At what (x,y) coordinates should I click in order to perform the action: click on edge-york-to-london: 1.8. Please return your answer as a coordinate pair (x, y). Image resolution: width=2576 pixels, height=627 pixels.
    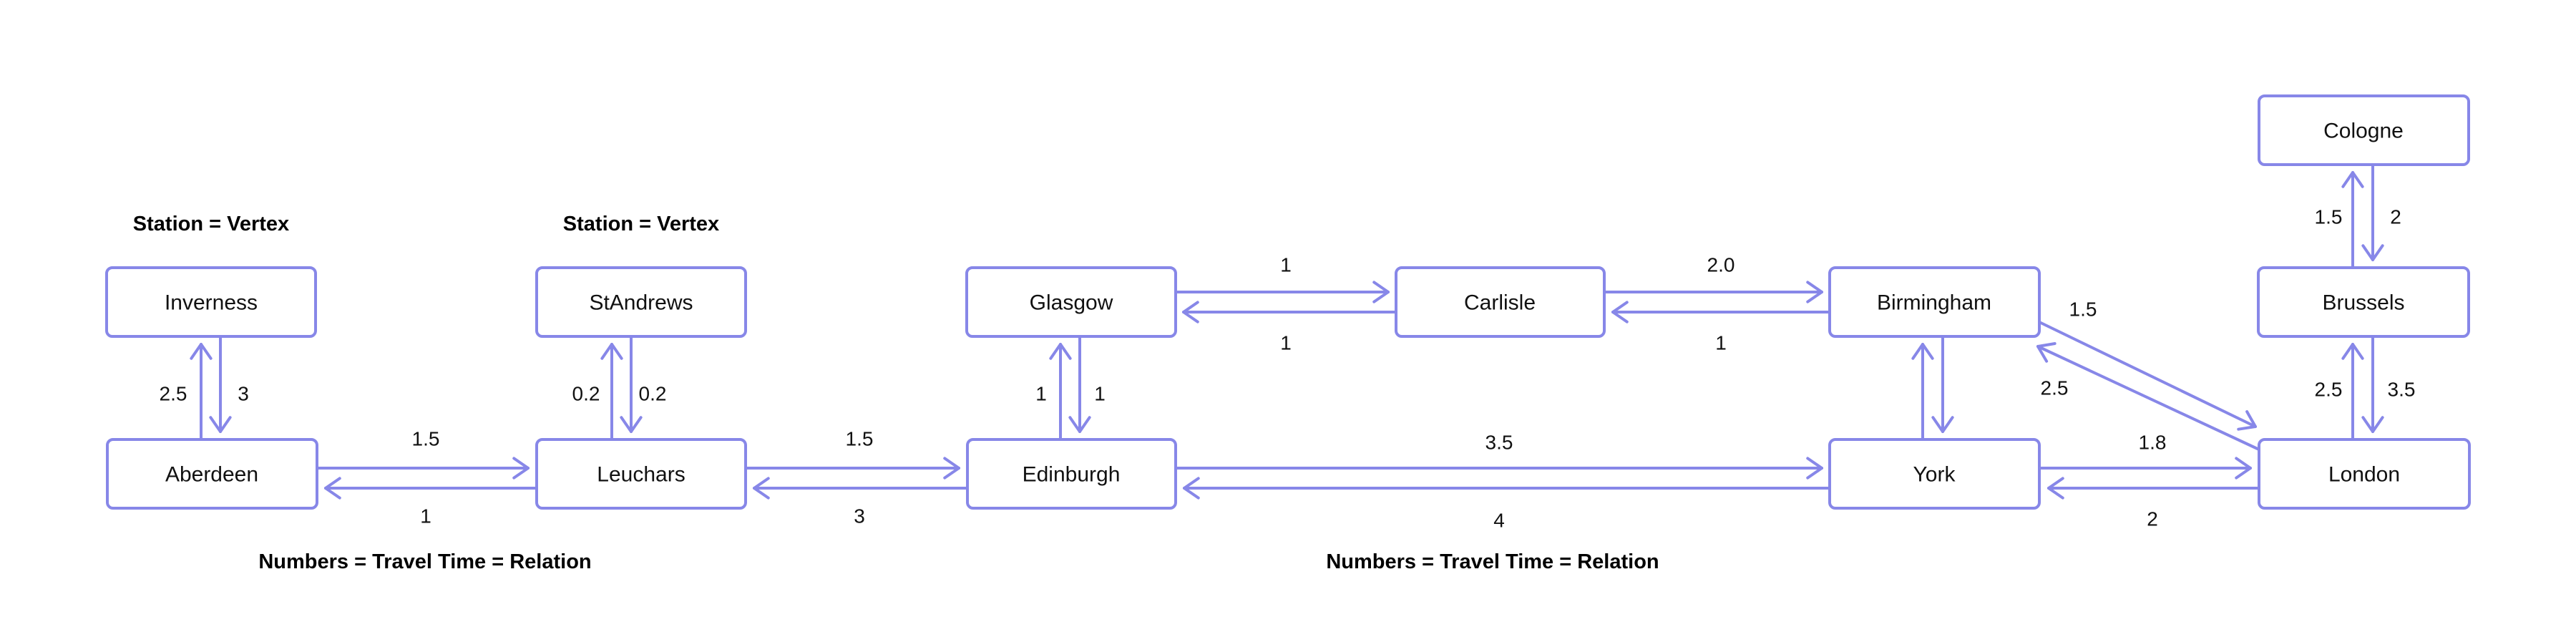
    Looking at the image, I should click on (2145, 456).